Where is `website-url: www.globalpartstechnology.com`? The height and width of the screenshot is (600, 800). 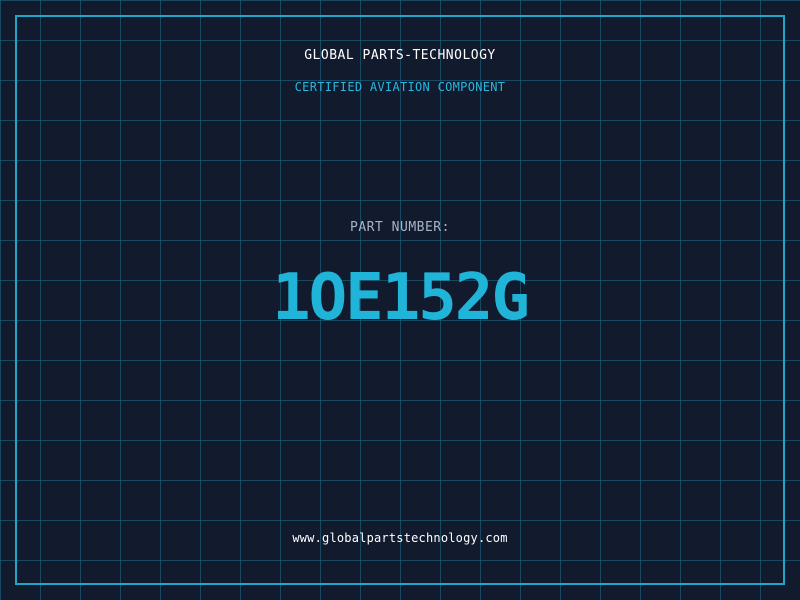
website-url: www.globalpartstechnology.com is located at coordinates (400, 538).